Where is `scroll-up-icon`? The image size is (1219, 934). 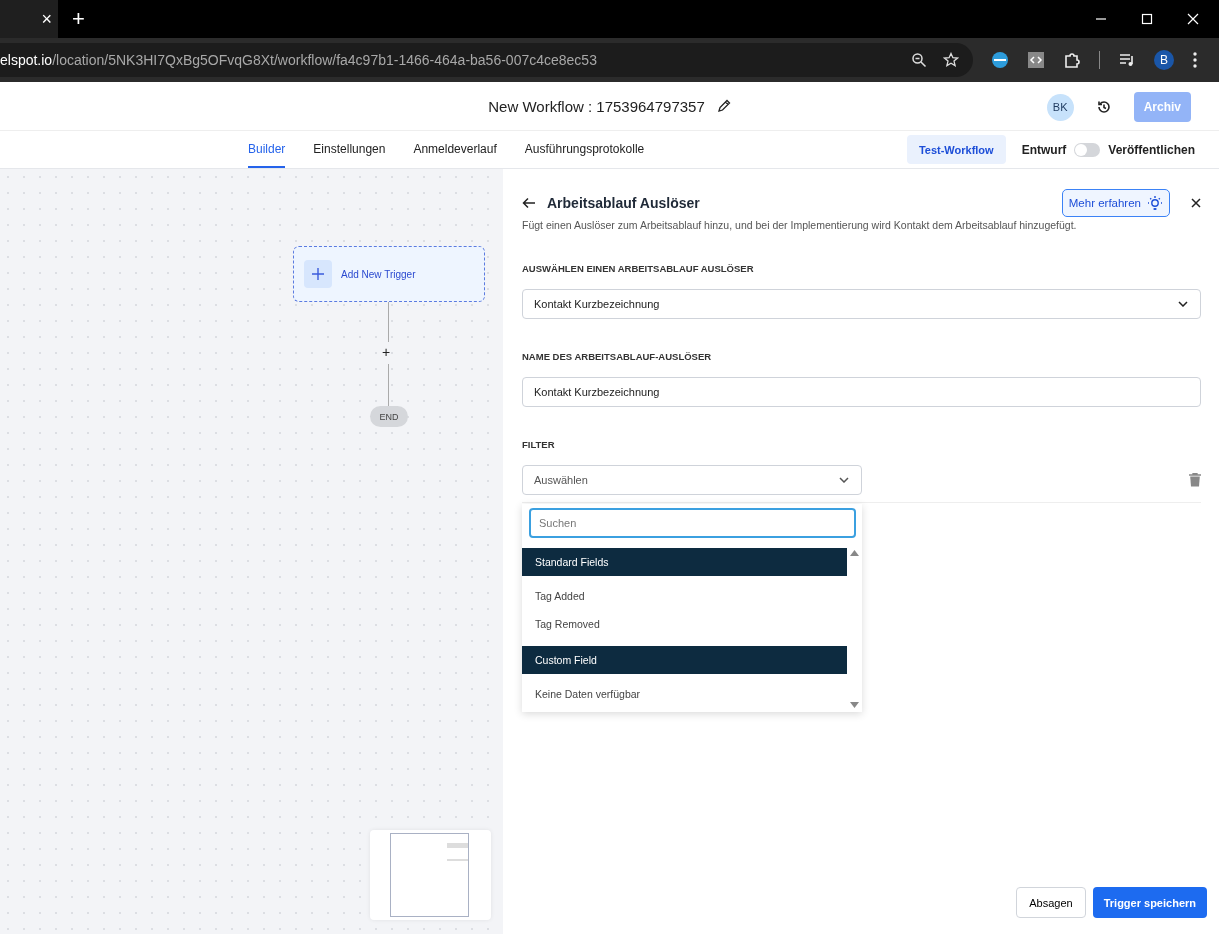
scroll-up-icon is located at coordinates (854, 553).